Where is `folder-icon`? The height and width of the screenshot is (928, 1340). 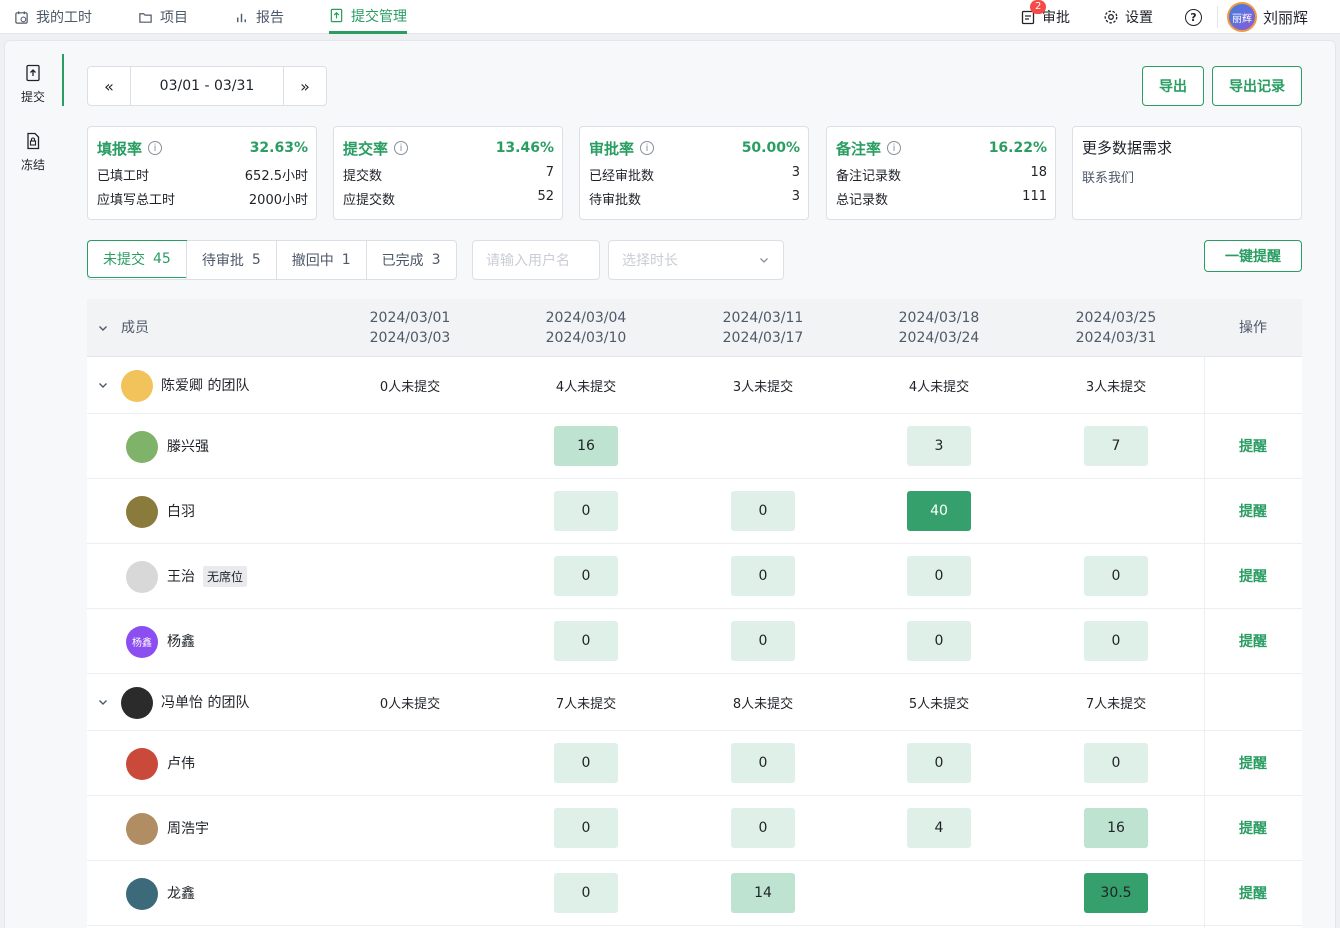 folder-icon is located at coordinates (145, 17).